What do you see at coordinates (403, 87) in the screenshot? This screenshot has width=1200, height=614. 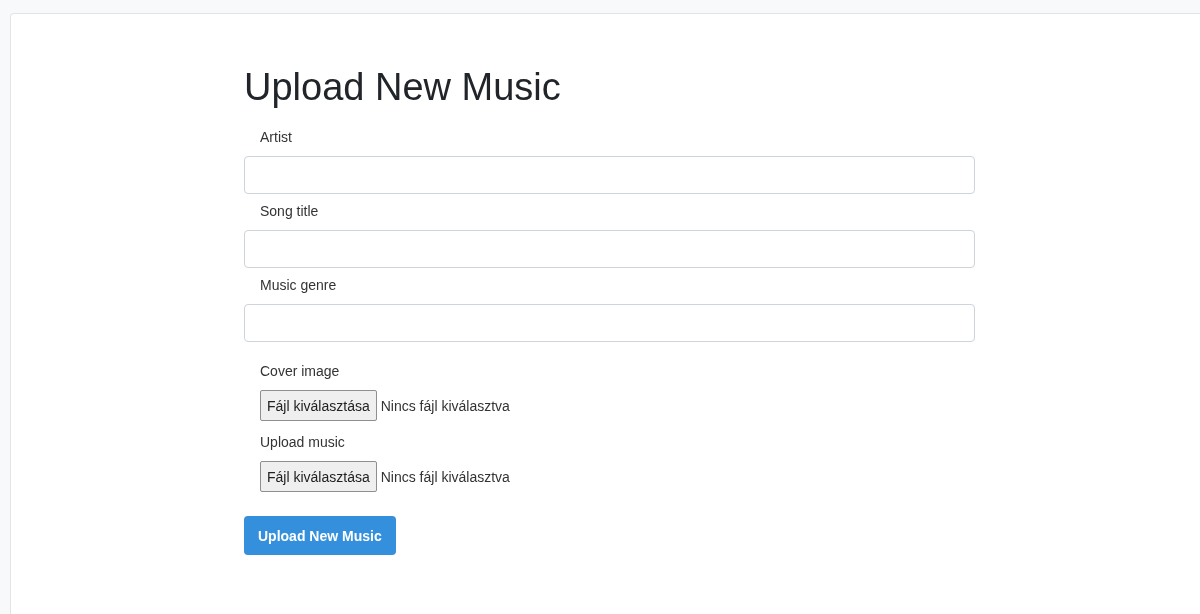 I see `page-title: Upload New Music` at bounding box center [403, 87].